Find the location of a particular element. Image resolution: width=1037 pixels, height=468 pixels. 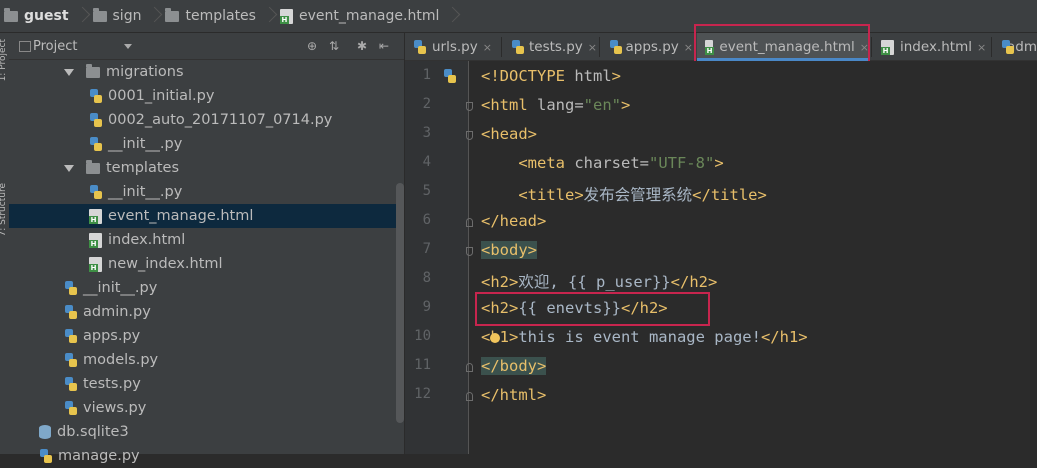

line-number: 12 is located at coordinates (422, 394).